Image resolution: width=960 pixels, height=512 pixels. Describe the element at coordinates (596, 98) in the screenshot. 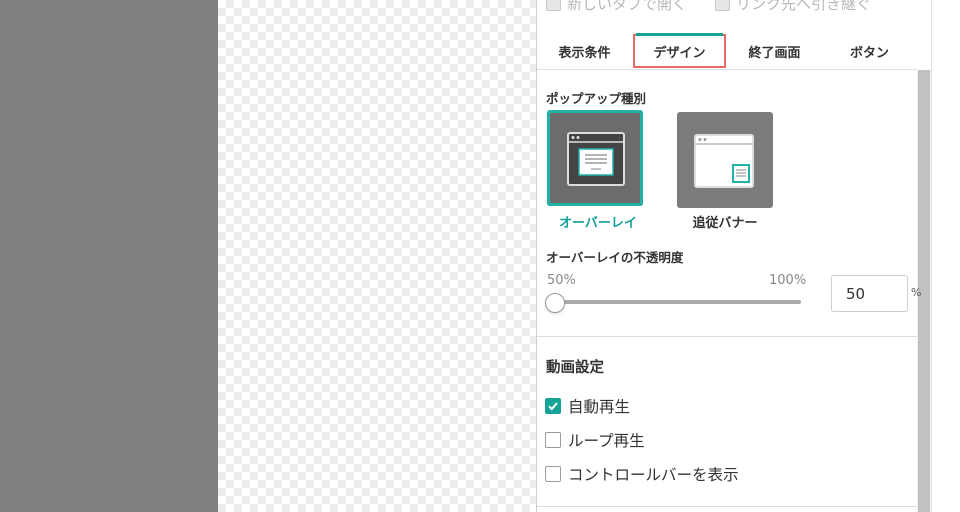

I see `popup-type-title: ポップアップ種別` at that location.